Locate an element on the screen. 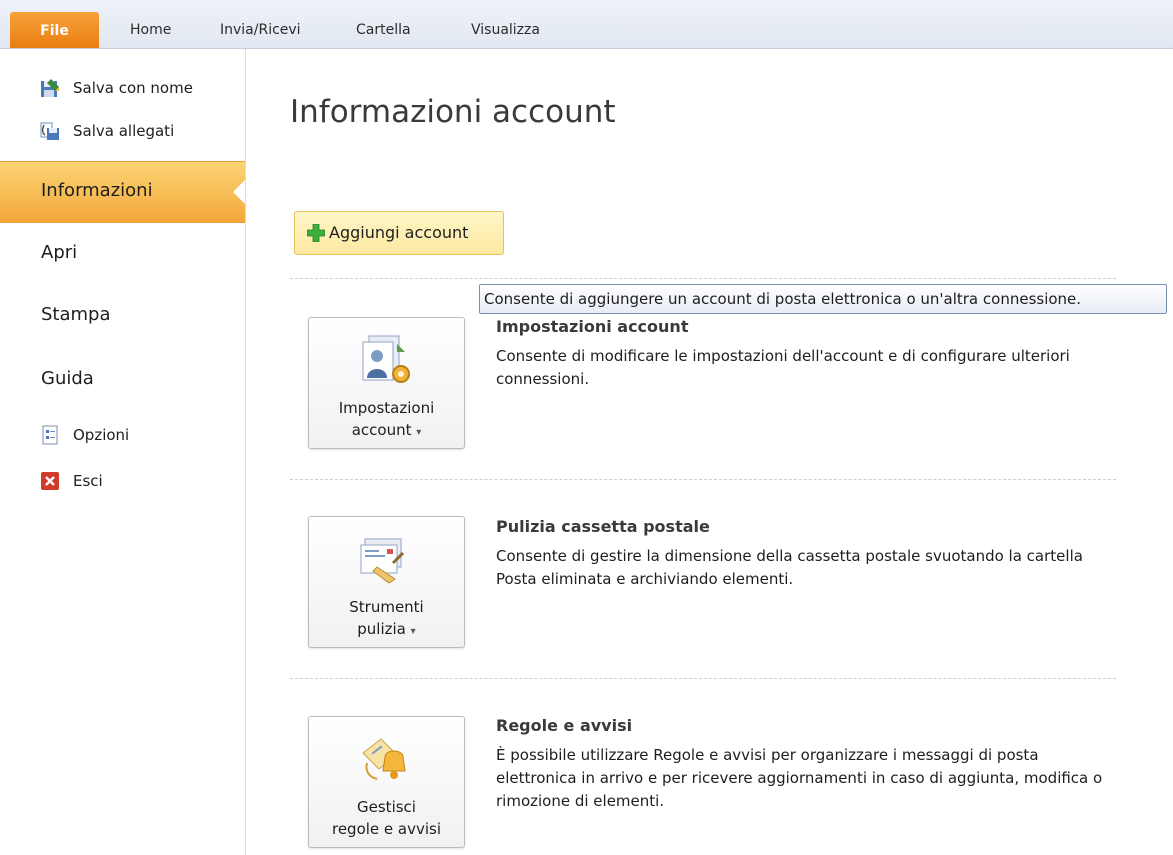 This screenshot has height=855, width=1173. cleanup-tools-line1: Strumenti is located at coordinates (386, 607).